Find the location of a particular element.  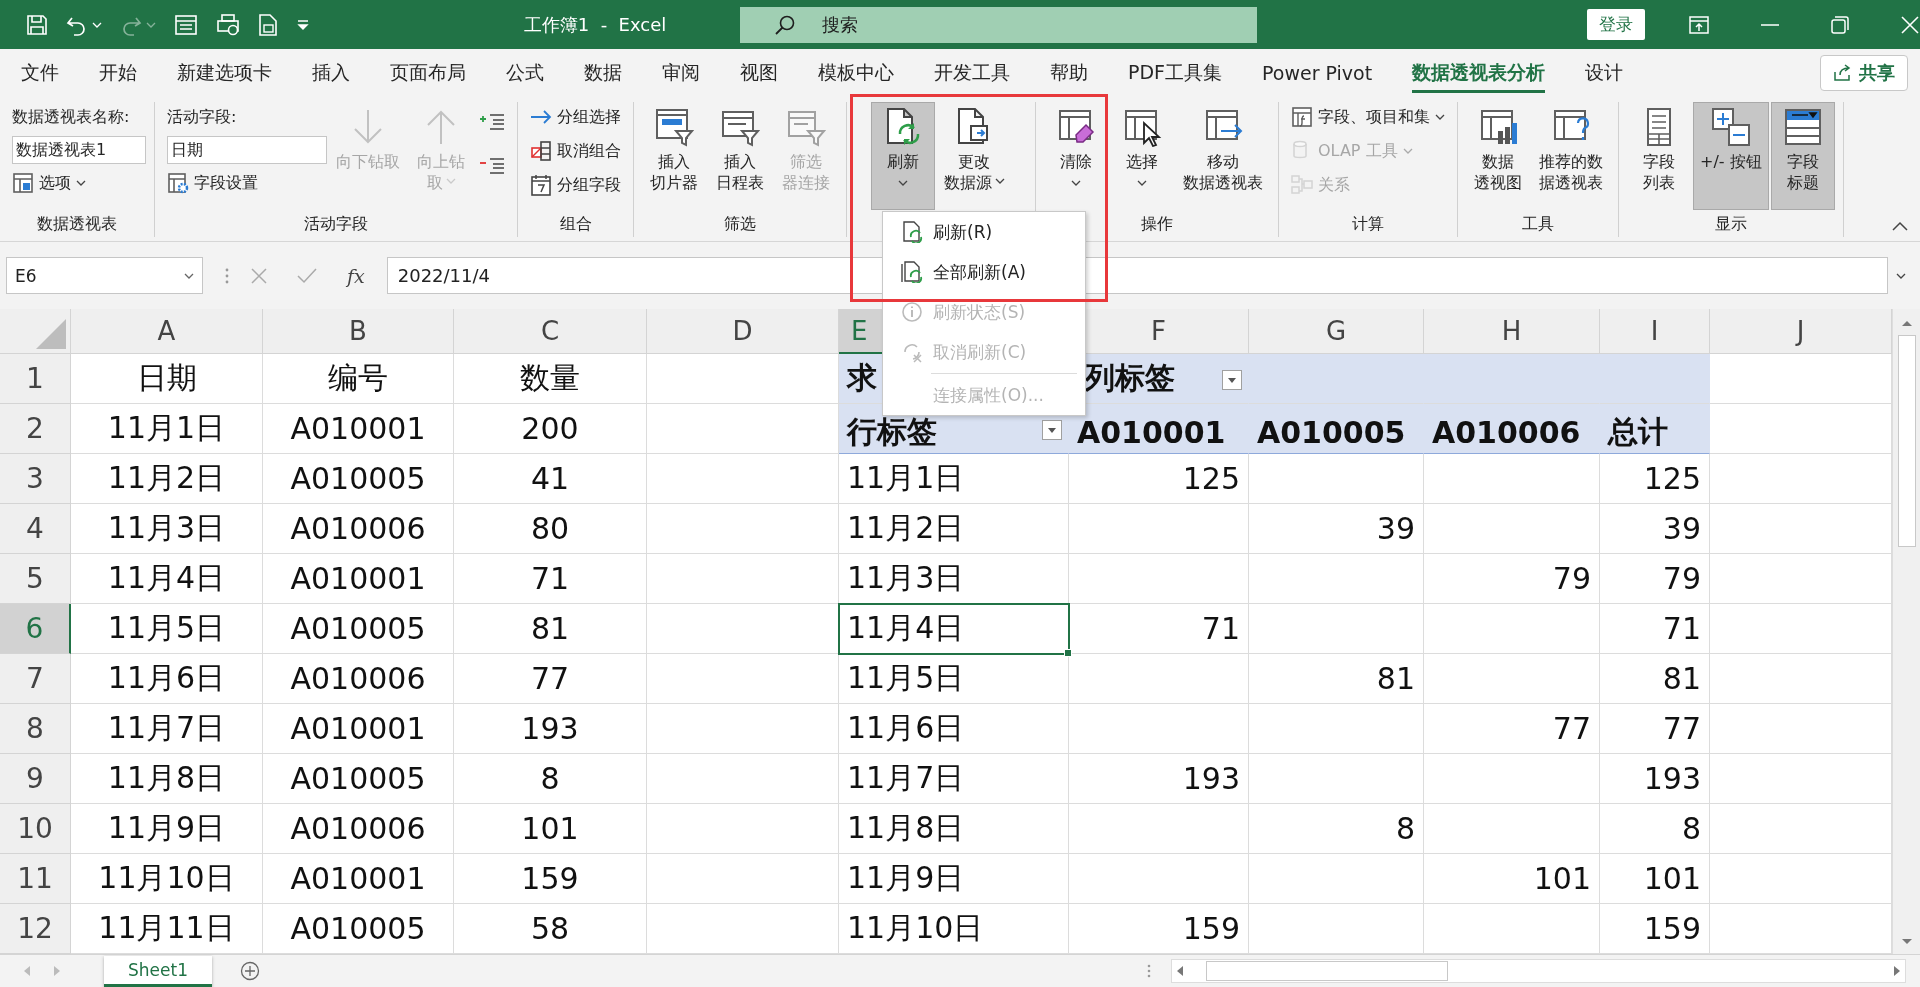

ribbon-button: 更改 数据源 is located at coordinates (974, 156).